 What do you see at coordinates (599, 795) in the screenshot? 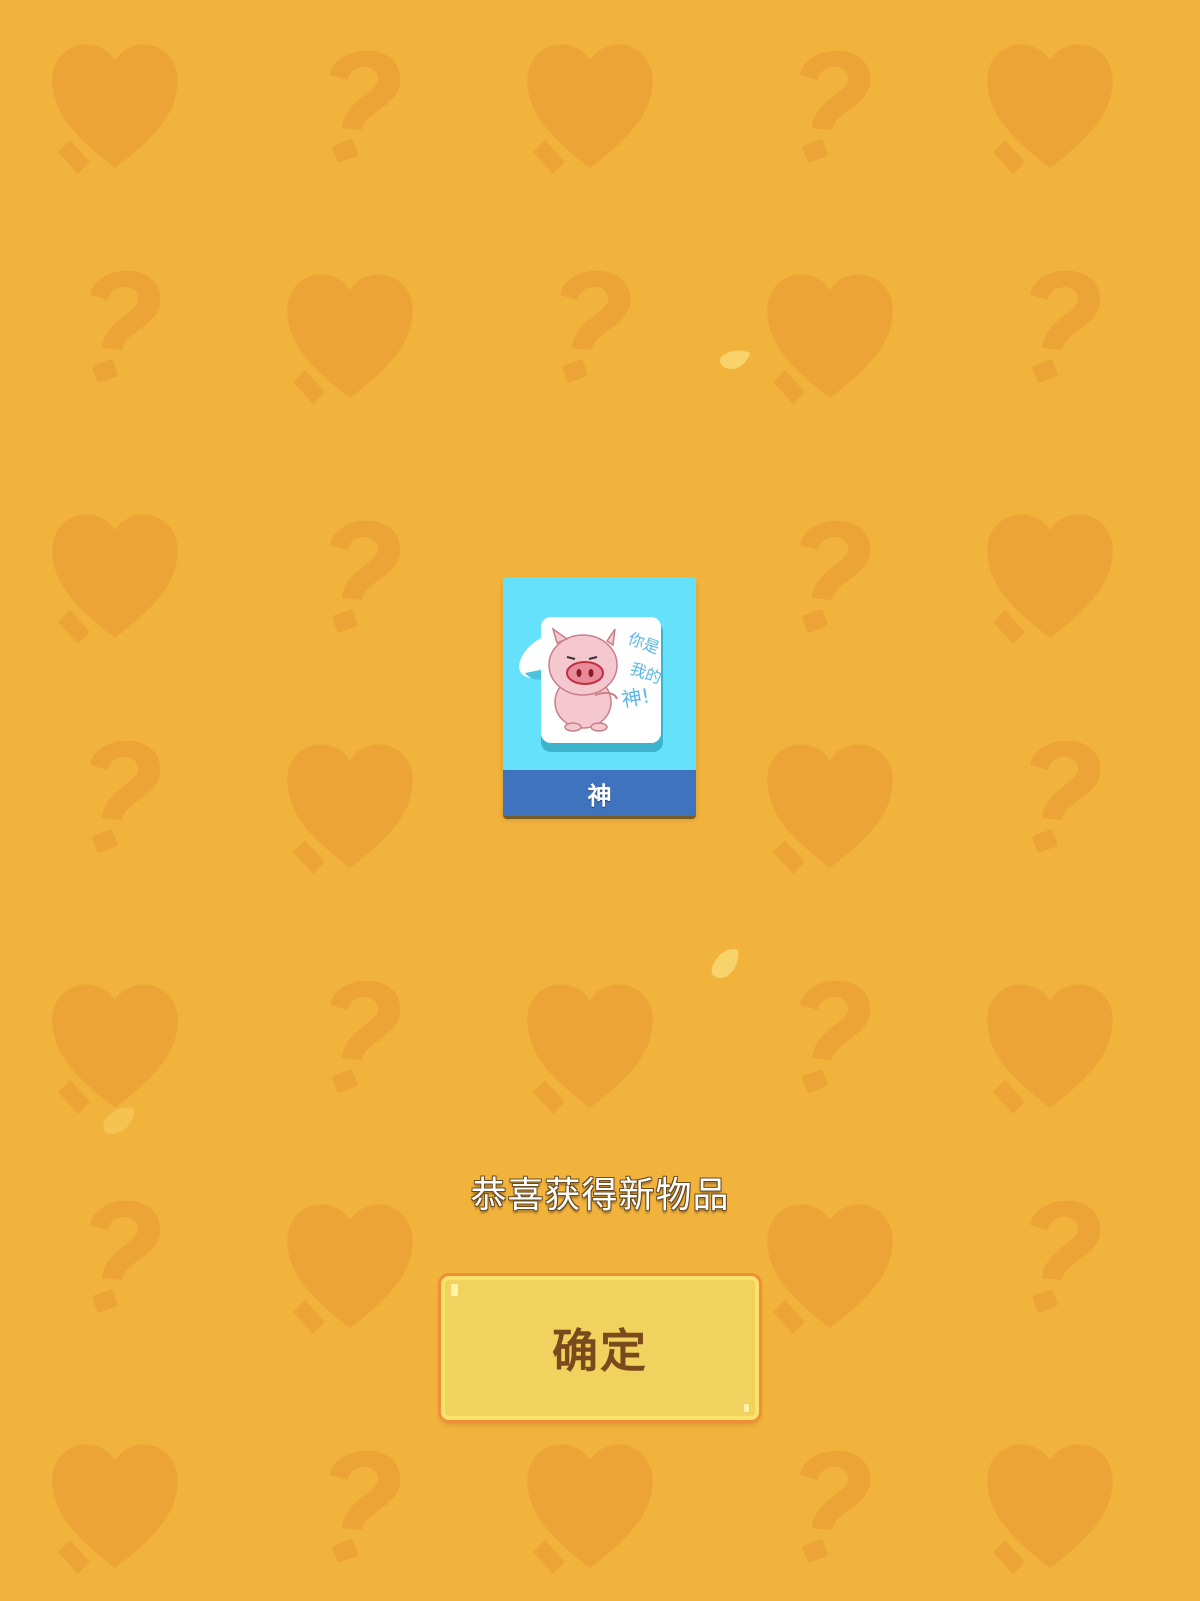
I see `reward-item-name: 神` at bounding box center [599, 795].